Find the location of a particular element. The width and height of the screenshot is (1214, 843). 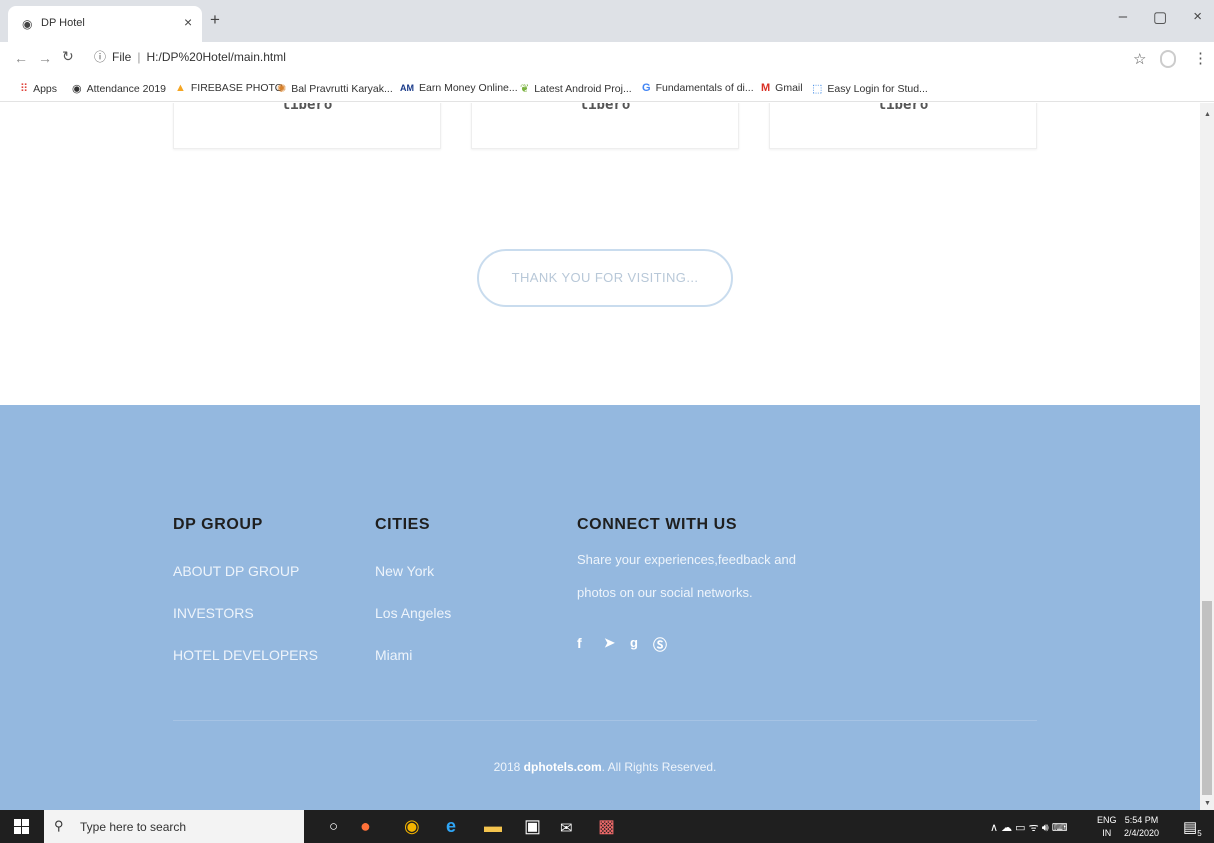

windows-start-icon is located at coordinates (21, 826).